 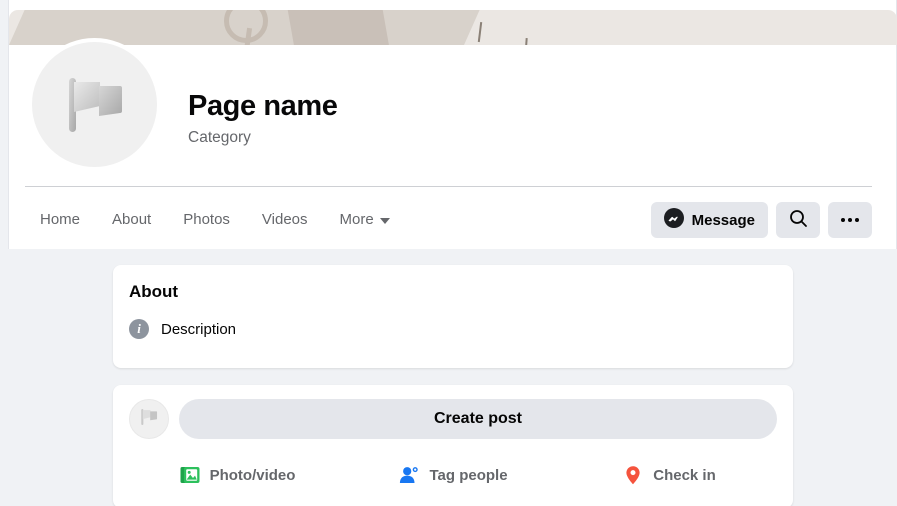 What do you see at coordinates (190, 475) in the screenshot?
I see `photo-video-icon` at bounding box center [190, 475].